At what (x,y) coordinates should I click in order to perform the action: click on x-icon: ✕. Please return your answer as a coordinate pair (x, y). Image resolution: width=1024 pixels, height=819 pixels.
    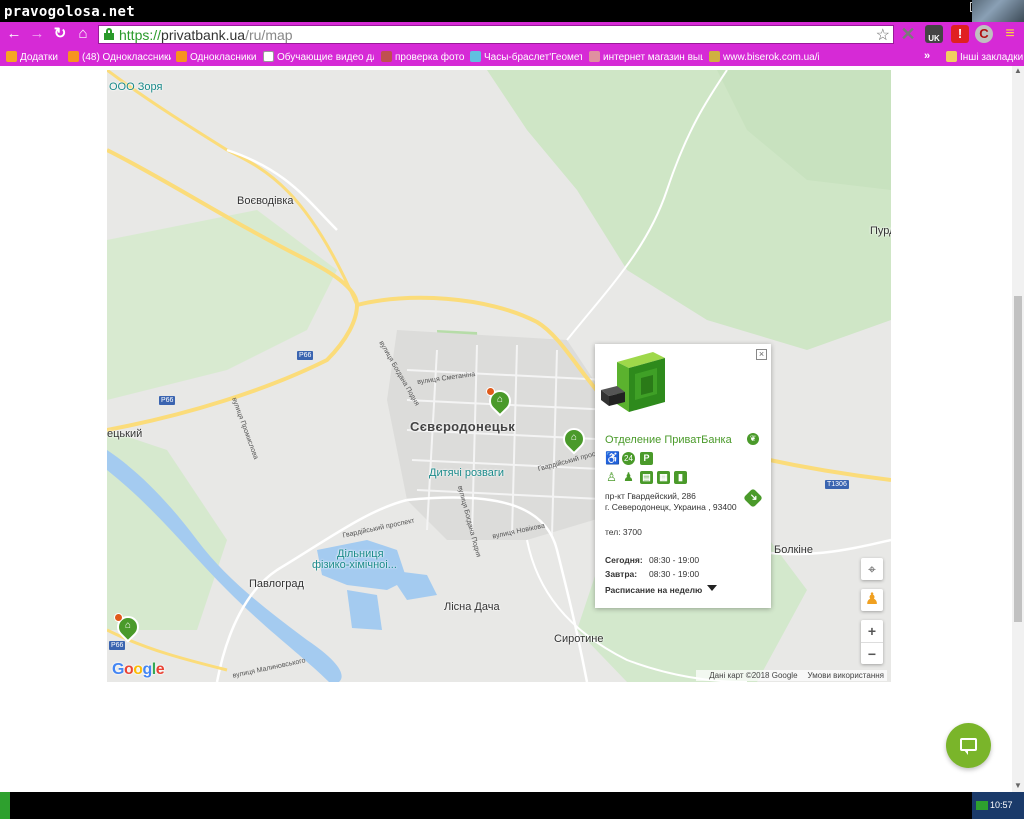
    Looking at the image, I should click on (908, 34).